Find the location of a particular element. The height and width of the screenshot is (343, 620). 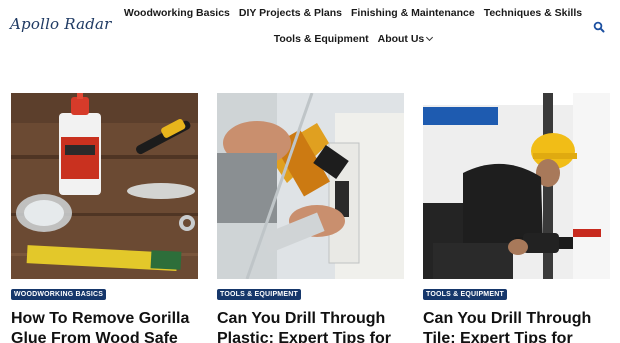

nav-item-tools-equipment: Tools & Equipment is located at coordinates (321, 39).